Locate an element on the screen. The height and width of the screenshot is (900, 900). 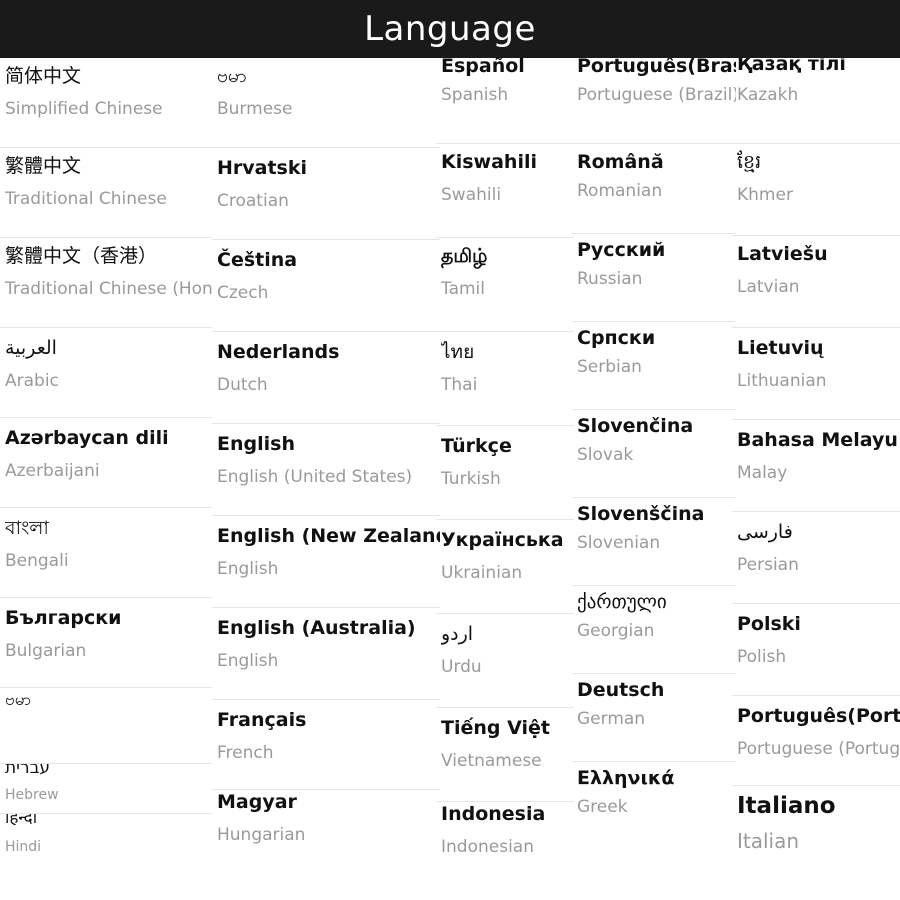
language-english-name: Tamil is located at coordinates (463, 289).